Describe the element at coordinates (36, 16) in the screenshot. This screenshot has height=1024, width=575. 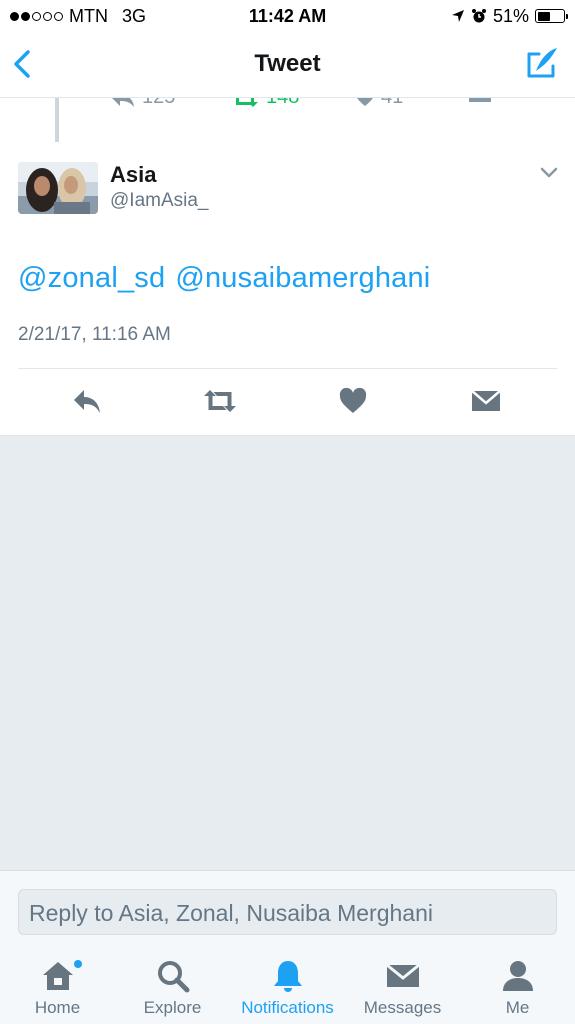
I see `signal-strength-icon` at that location.